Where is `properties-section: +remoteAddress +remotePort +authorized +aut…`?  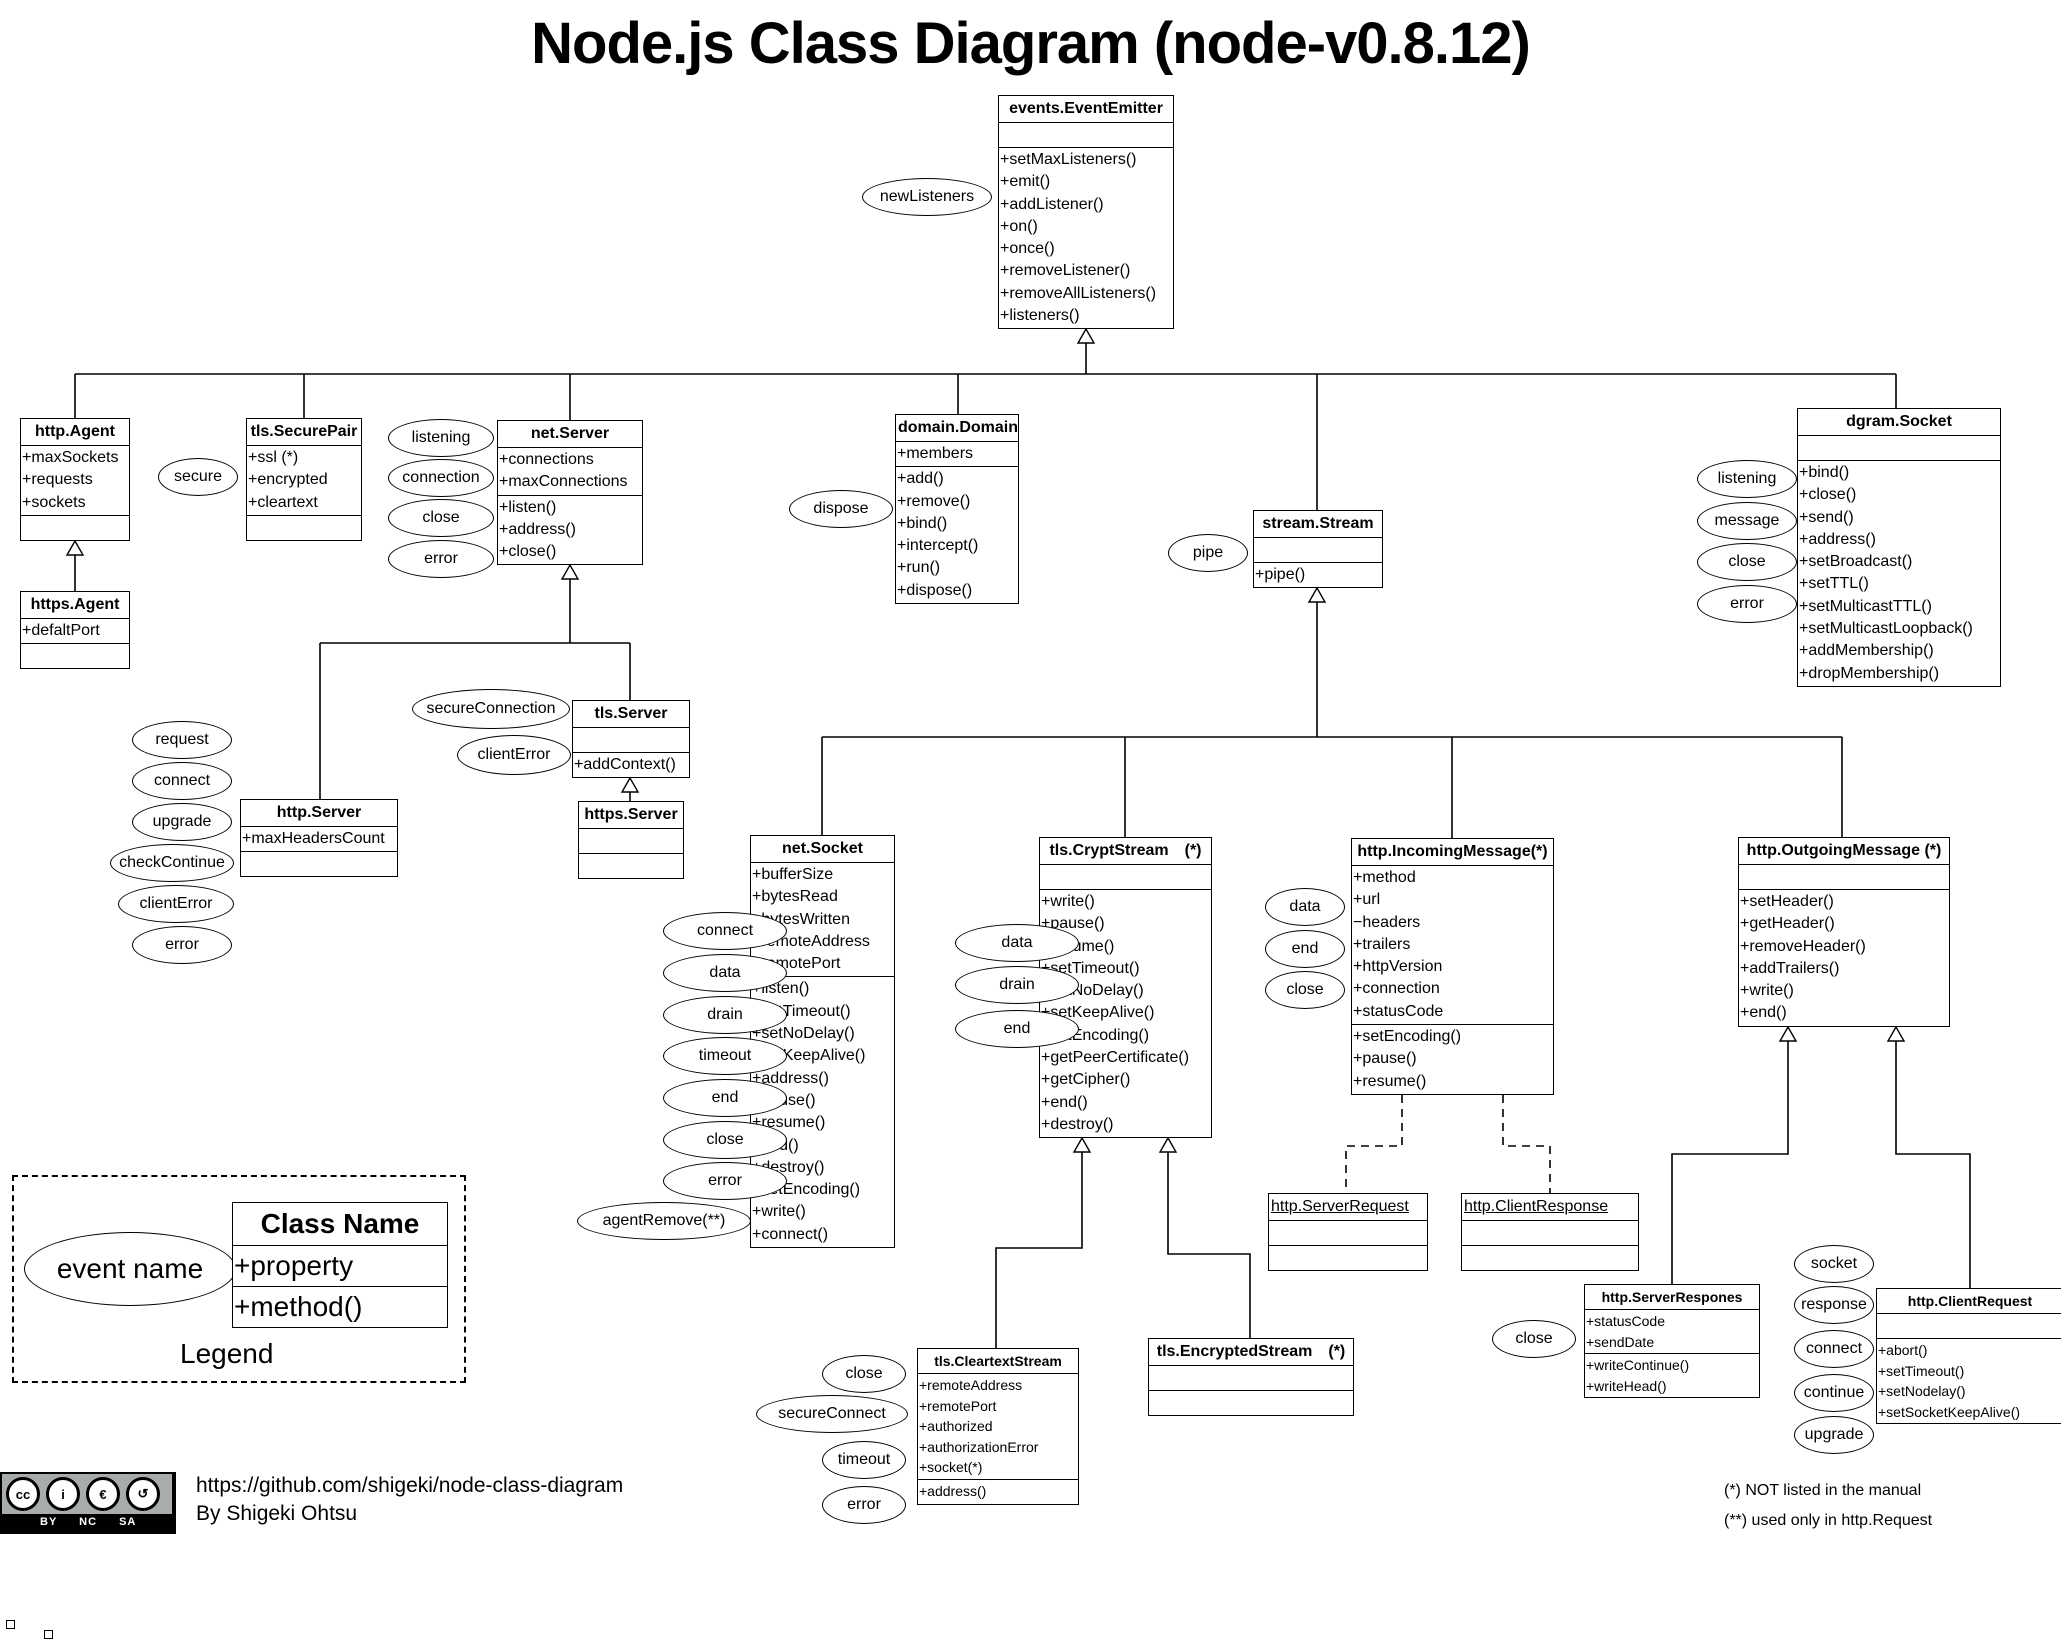
properties-section: +remoteAddress +remotePort +authorized +aut… is located at coordinates (998, 1426).